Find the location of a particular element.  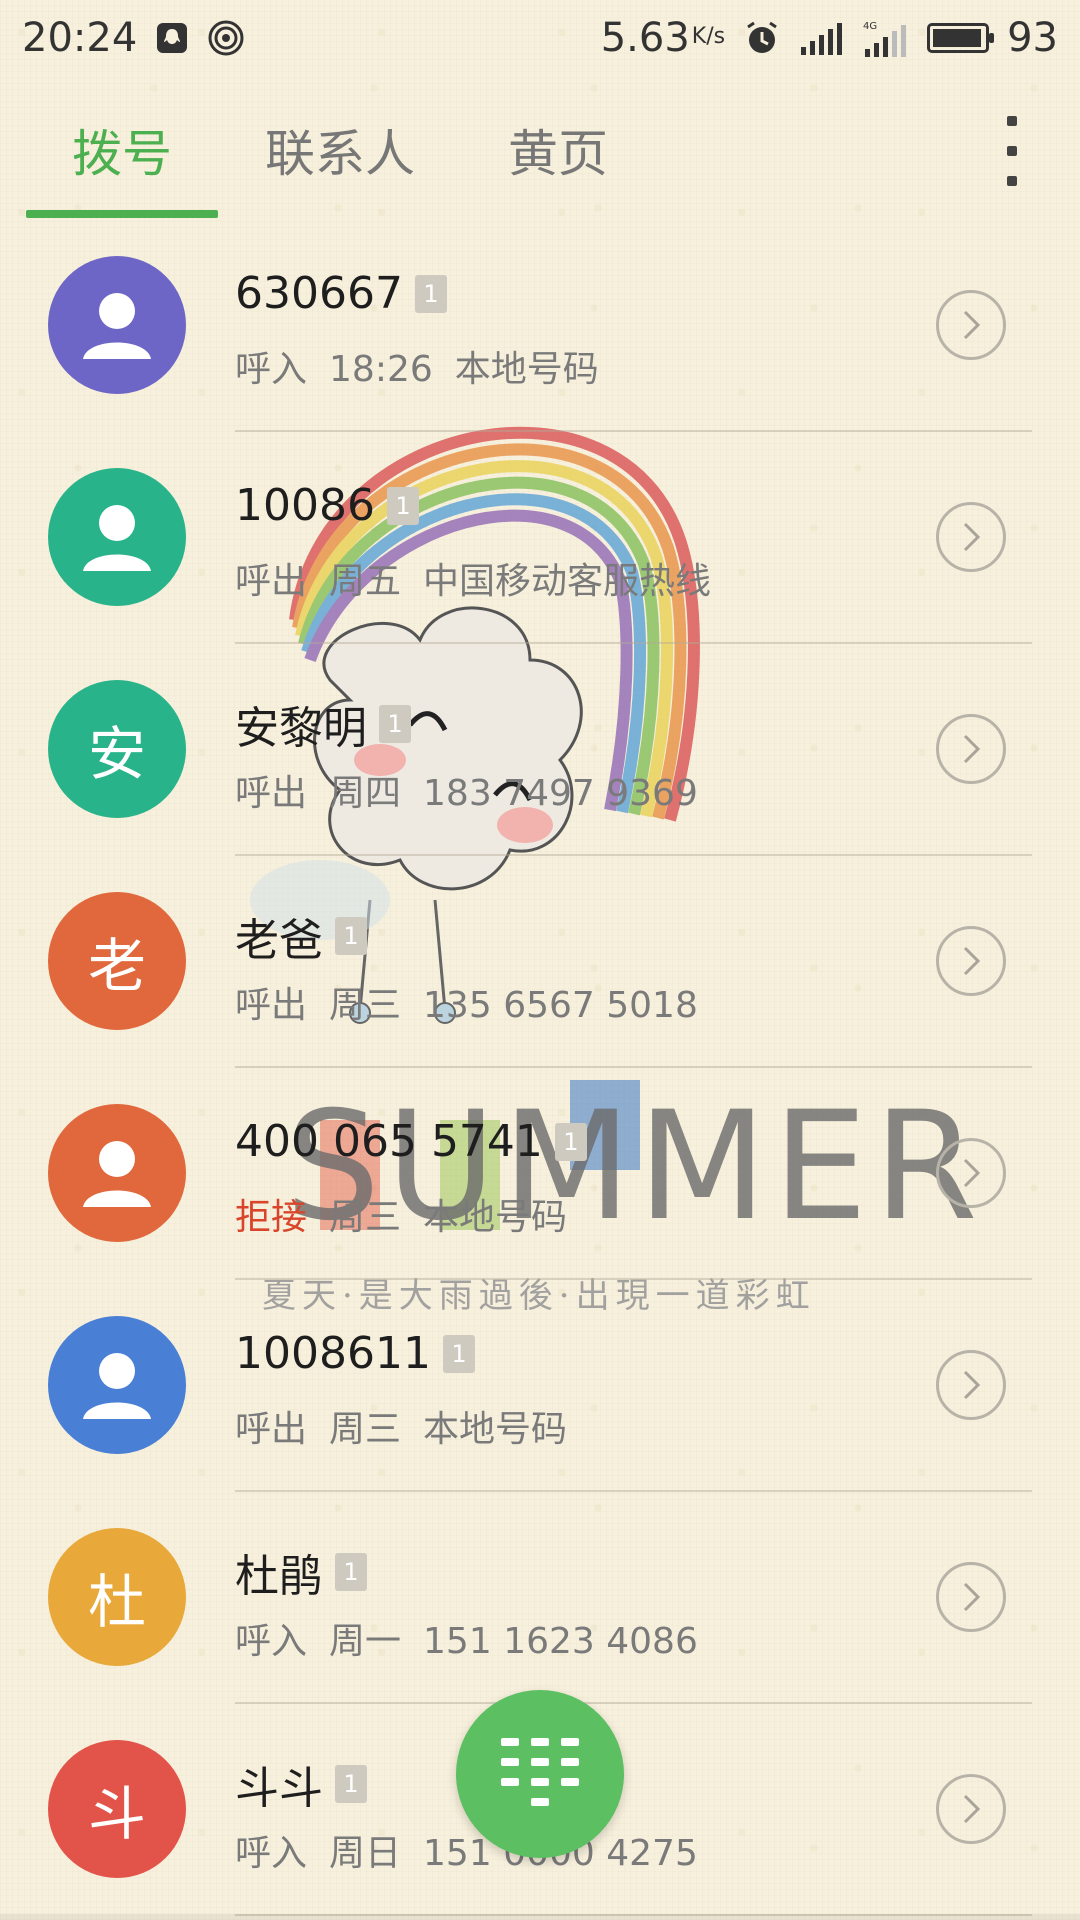

dialpad-icon is located at coordinates (540, 1772).